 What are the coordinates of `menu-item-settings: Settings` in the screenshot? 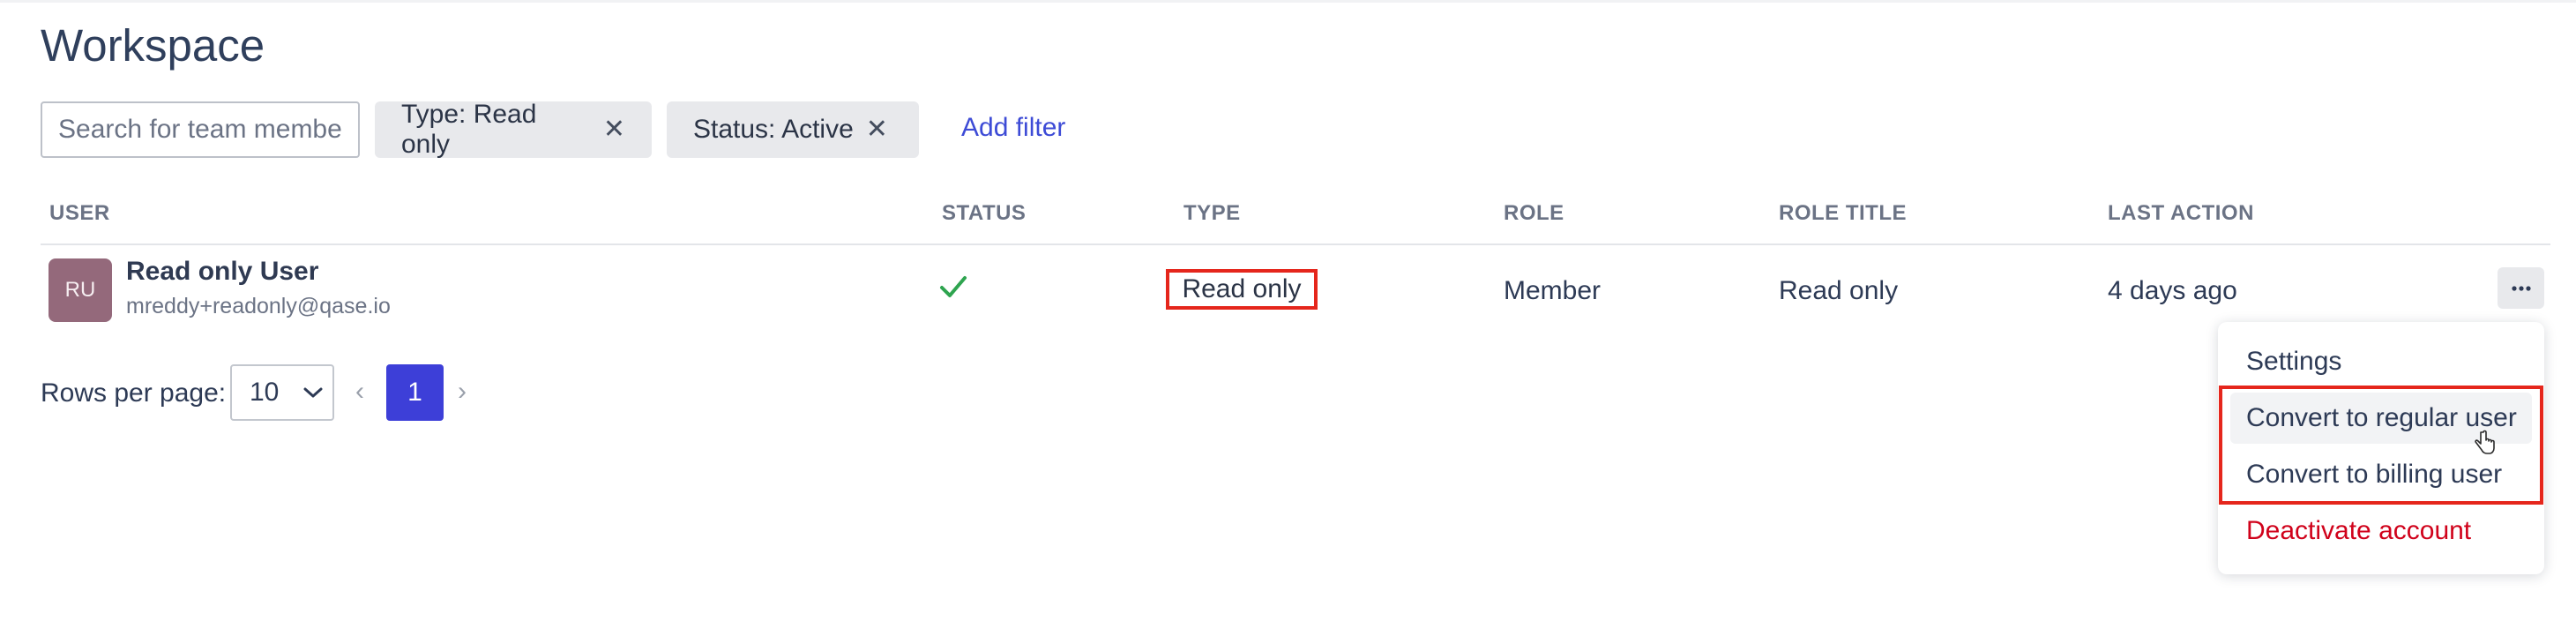 It's located at (2293, 362).